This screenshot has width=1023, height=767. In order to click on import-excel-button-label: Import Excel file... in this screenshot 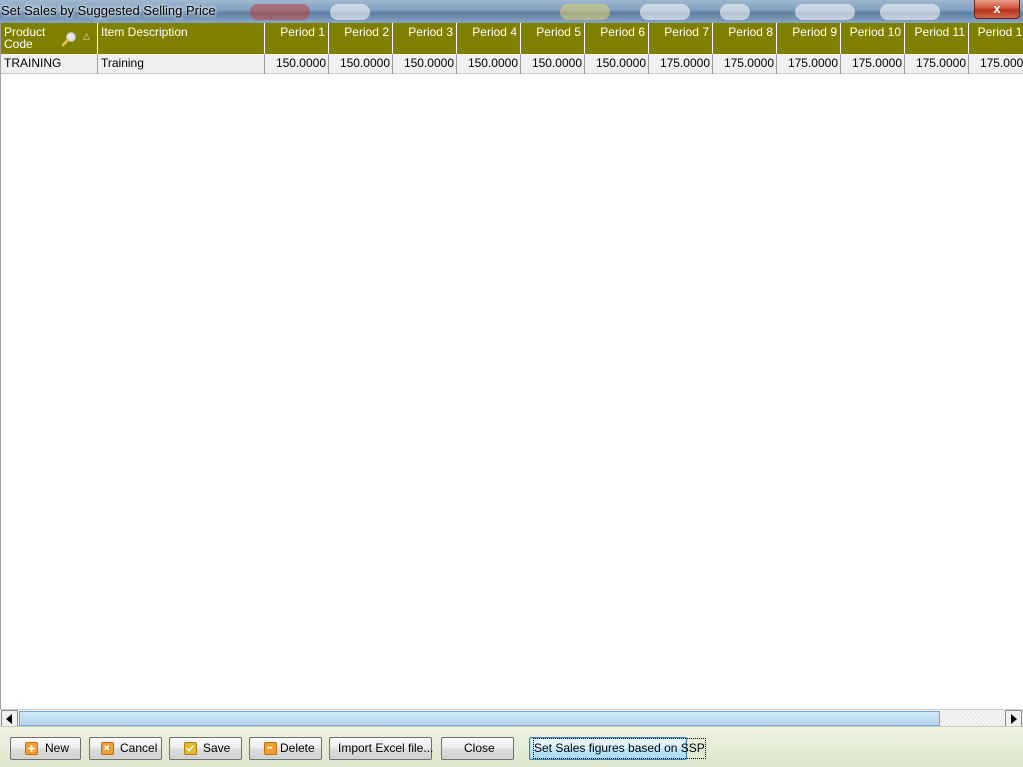, I will do `click(386, 748)`.